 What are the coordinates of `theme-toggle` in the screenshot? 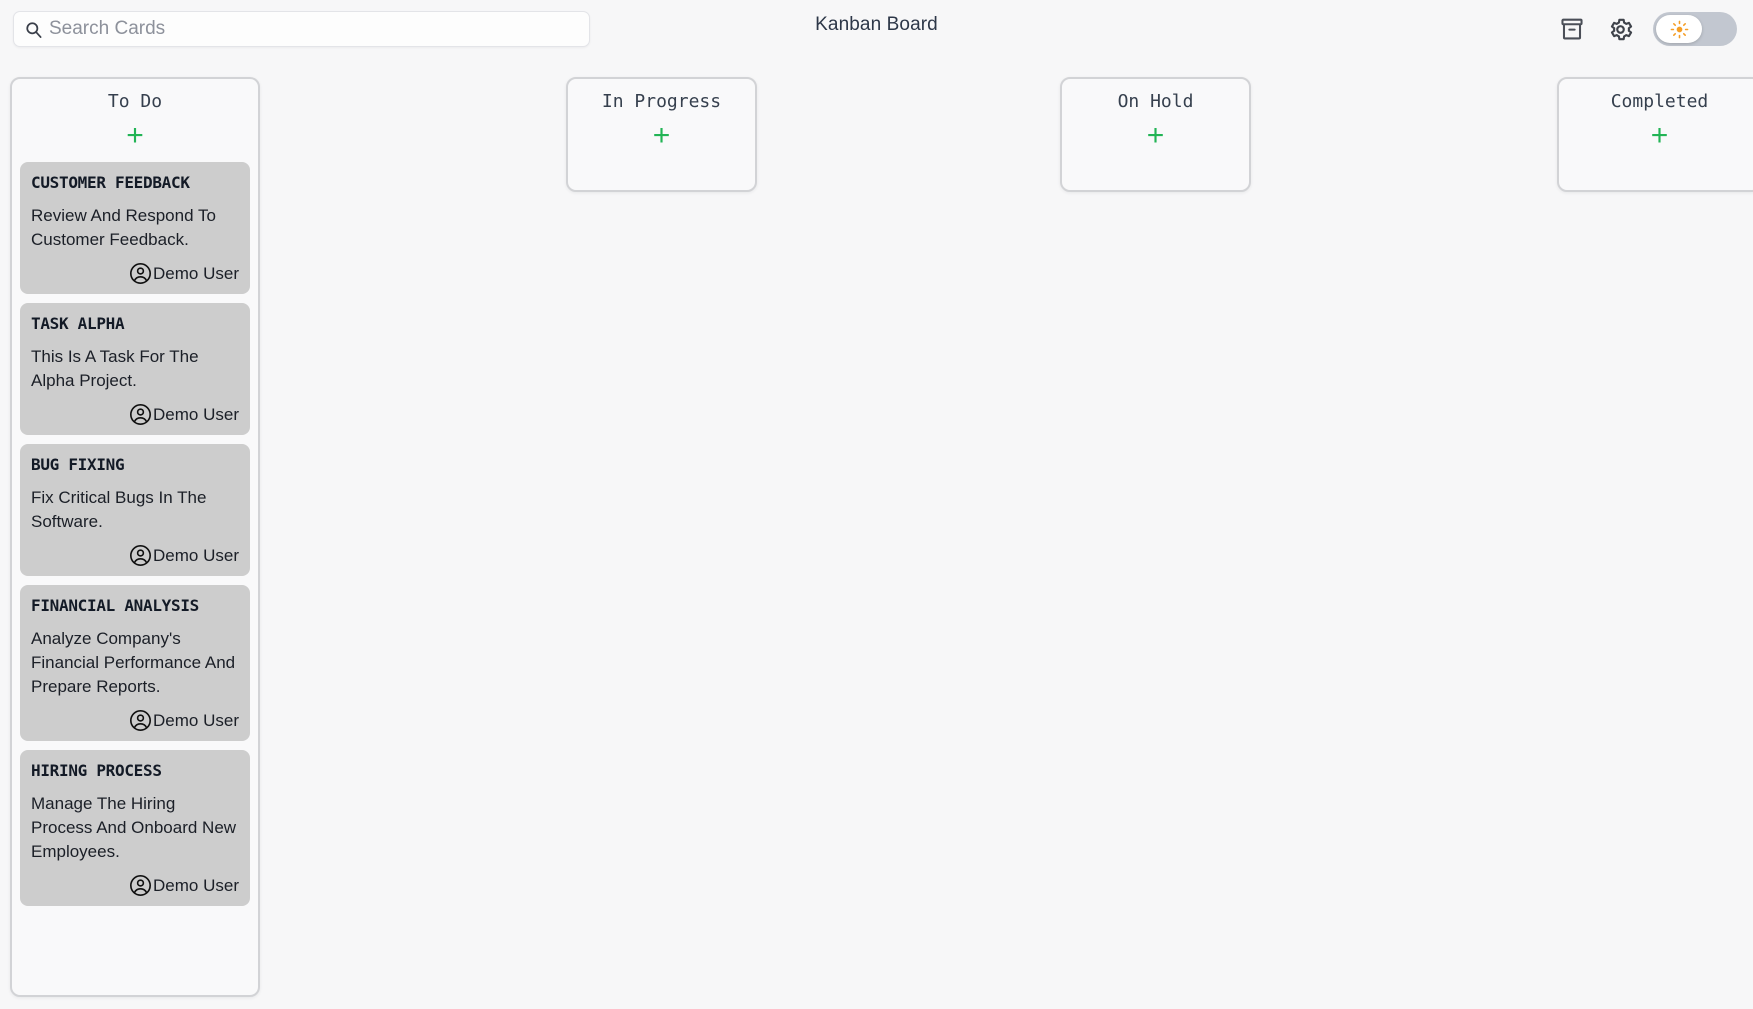 It's located at (1695, 29).